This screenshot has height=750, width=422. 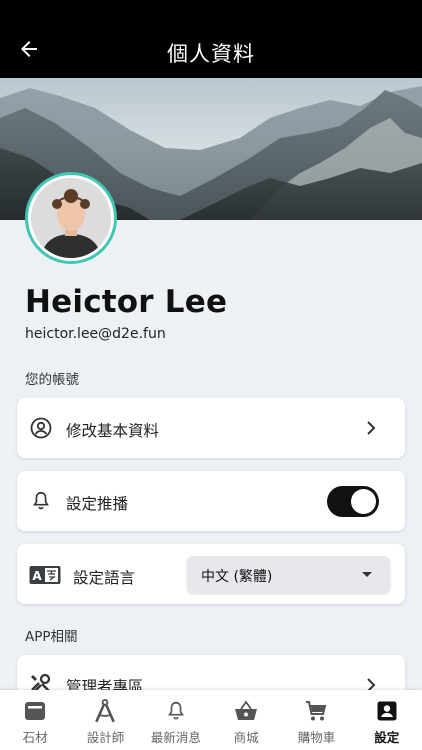 What do you see at coordinates (246, 711) in the screenshot?
I see `basket-icon` at bounding box center [246, 711].